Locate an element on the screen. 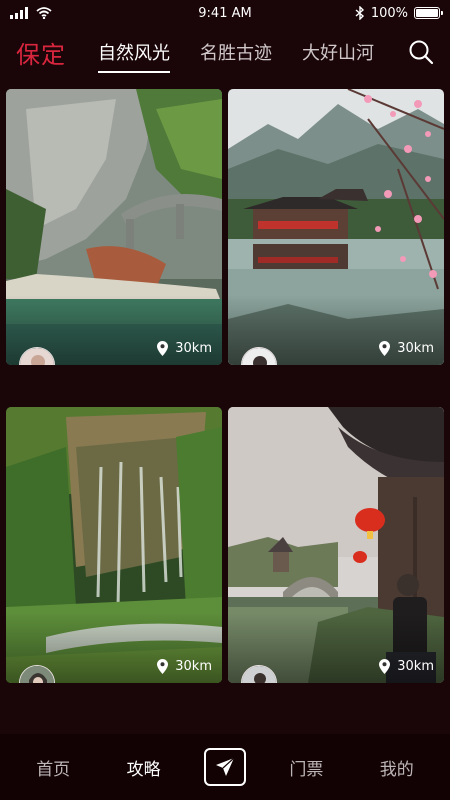 The width and height of the screenshot is (450, 800). post-button is located at coordinates (224, 767).